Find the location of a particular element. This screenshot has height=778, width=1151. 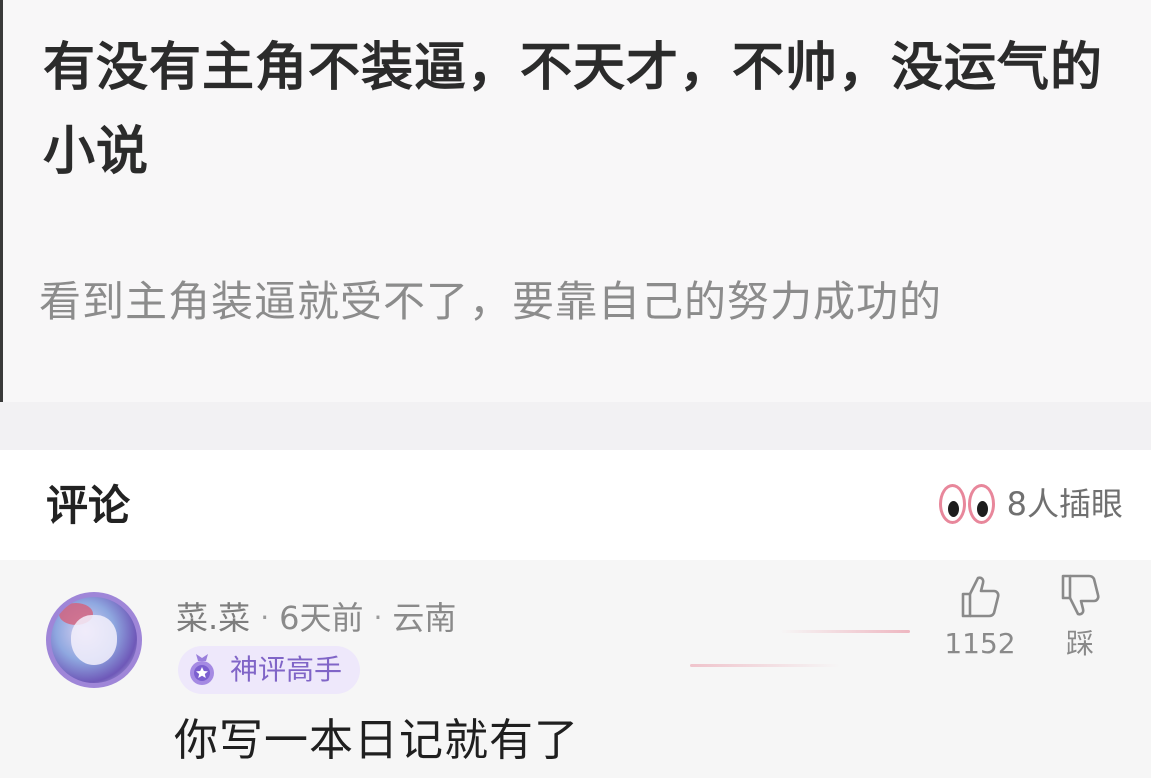

peek-button: 8人插眼 is located at coordinates (1030, 504).